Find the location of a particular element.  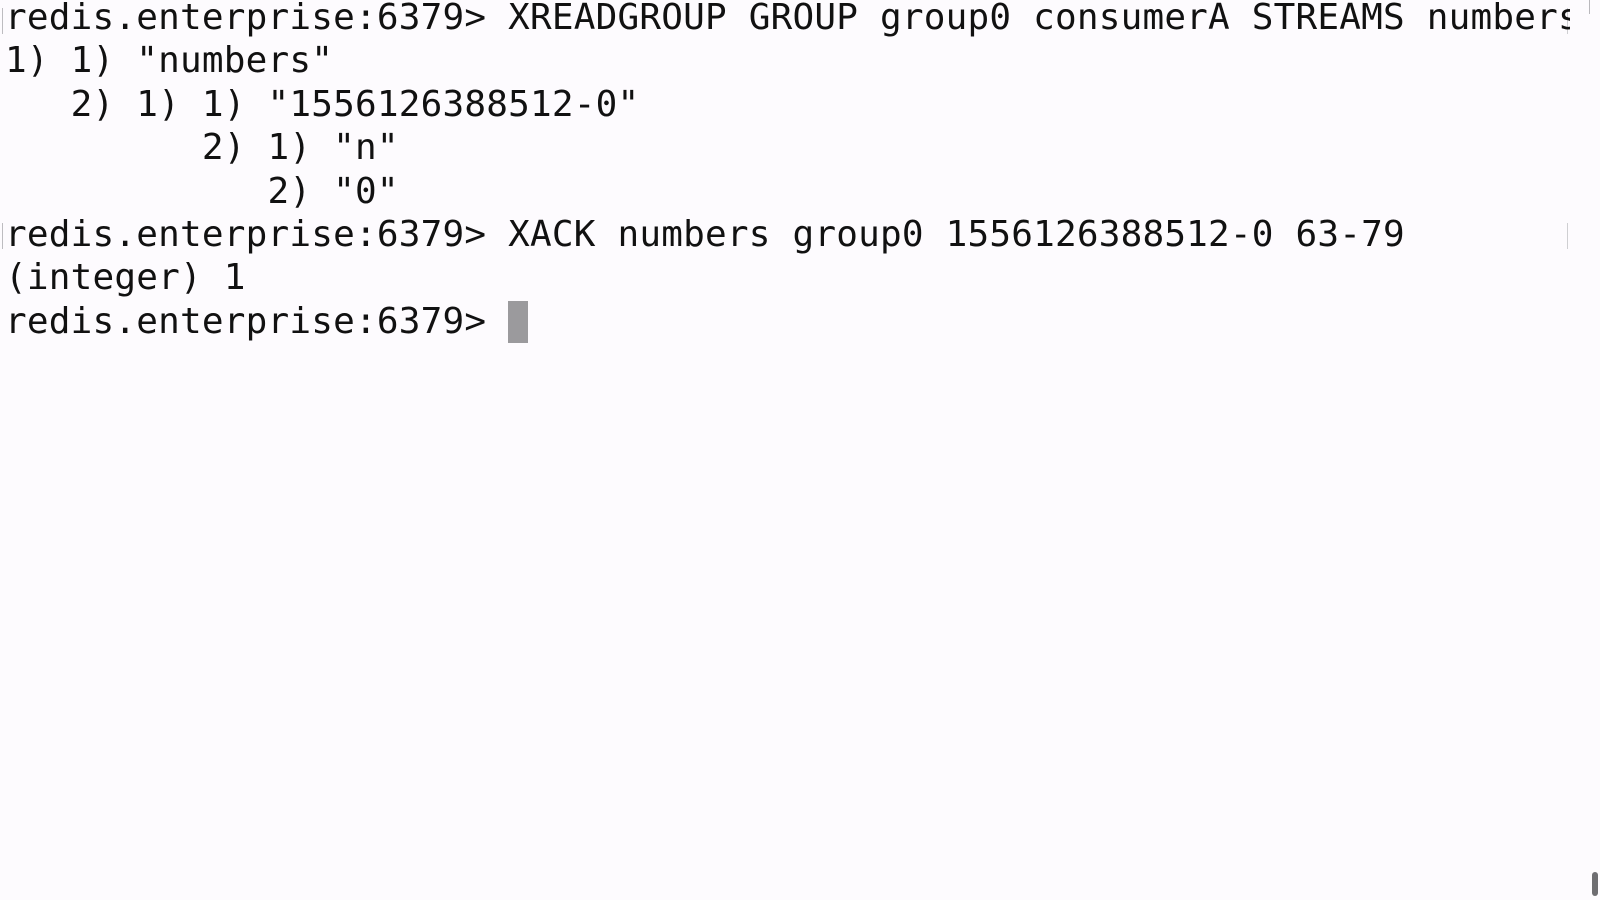

shell-prompt: redis.enterprise:6379> is located at coordinates (257, 321).